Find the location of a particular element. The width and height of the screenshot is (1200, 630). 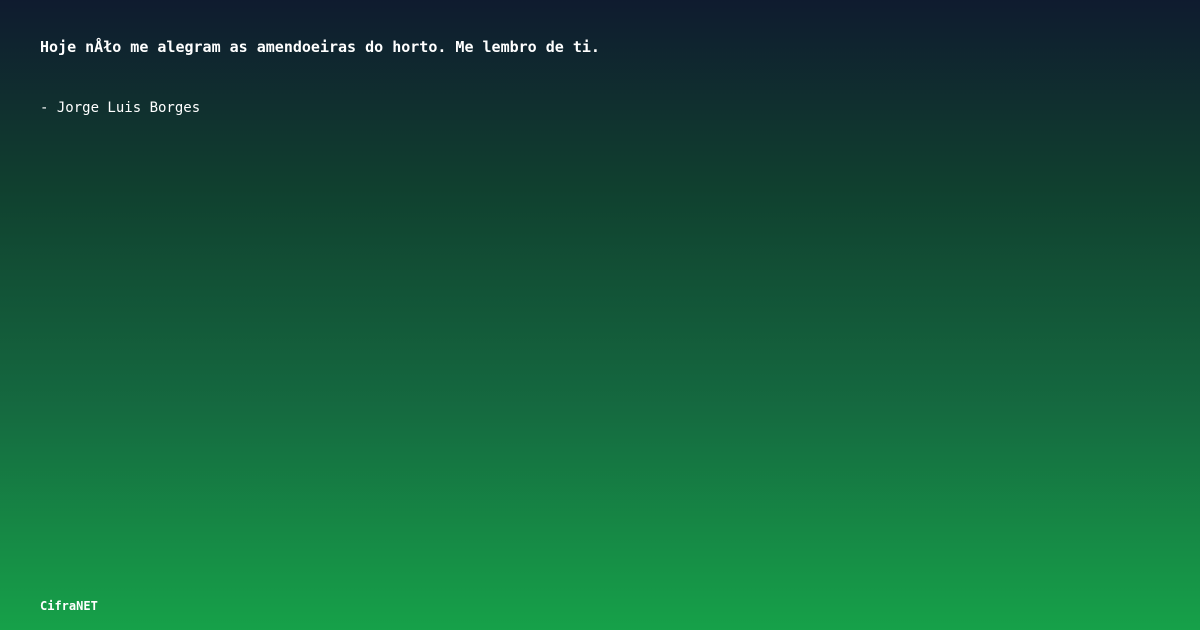

quote-author: - Jorge Luis Borges is located at coordinates (120, 108).